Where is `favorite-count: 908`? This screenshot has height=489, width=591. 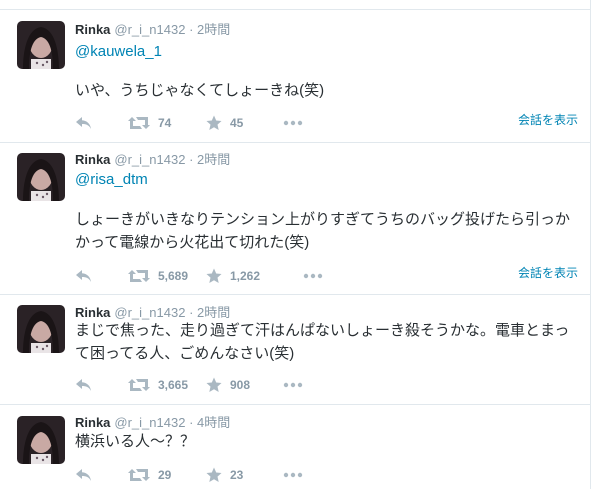 favorite-count: 908 is located at coordinates (240, 385).